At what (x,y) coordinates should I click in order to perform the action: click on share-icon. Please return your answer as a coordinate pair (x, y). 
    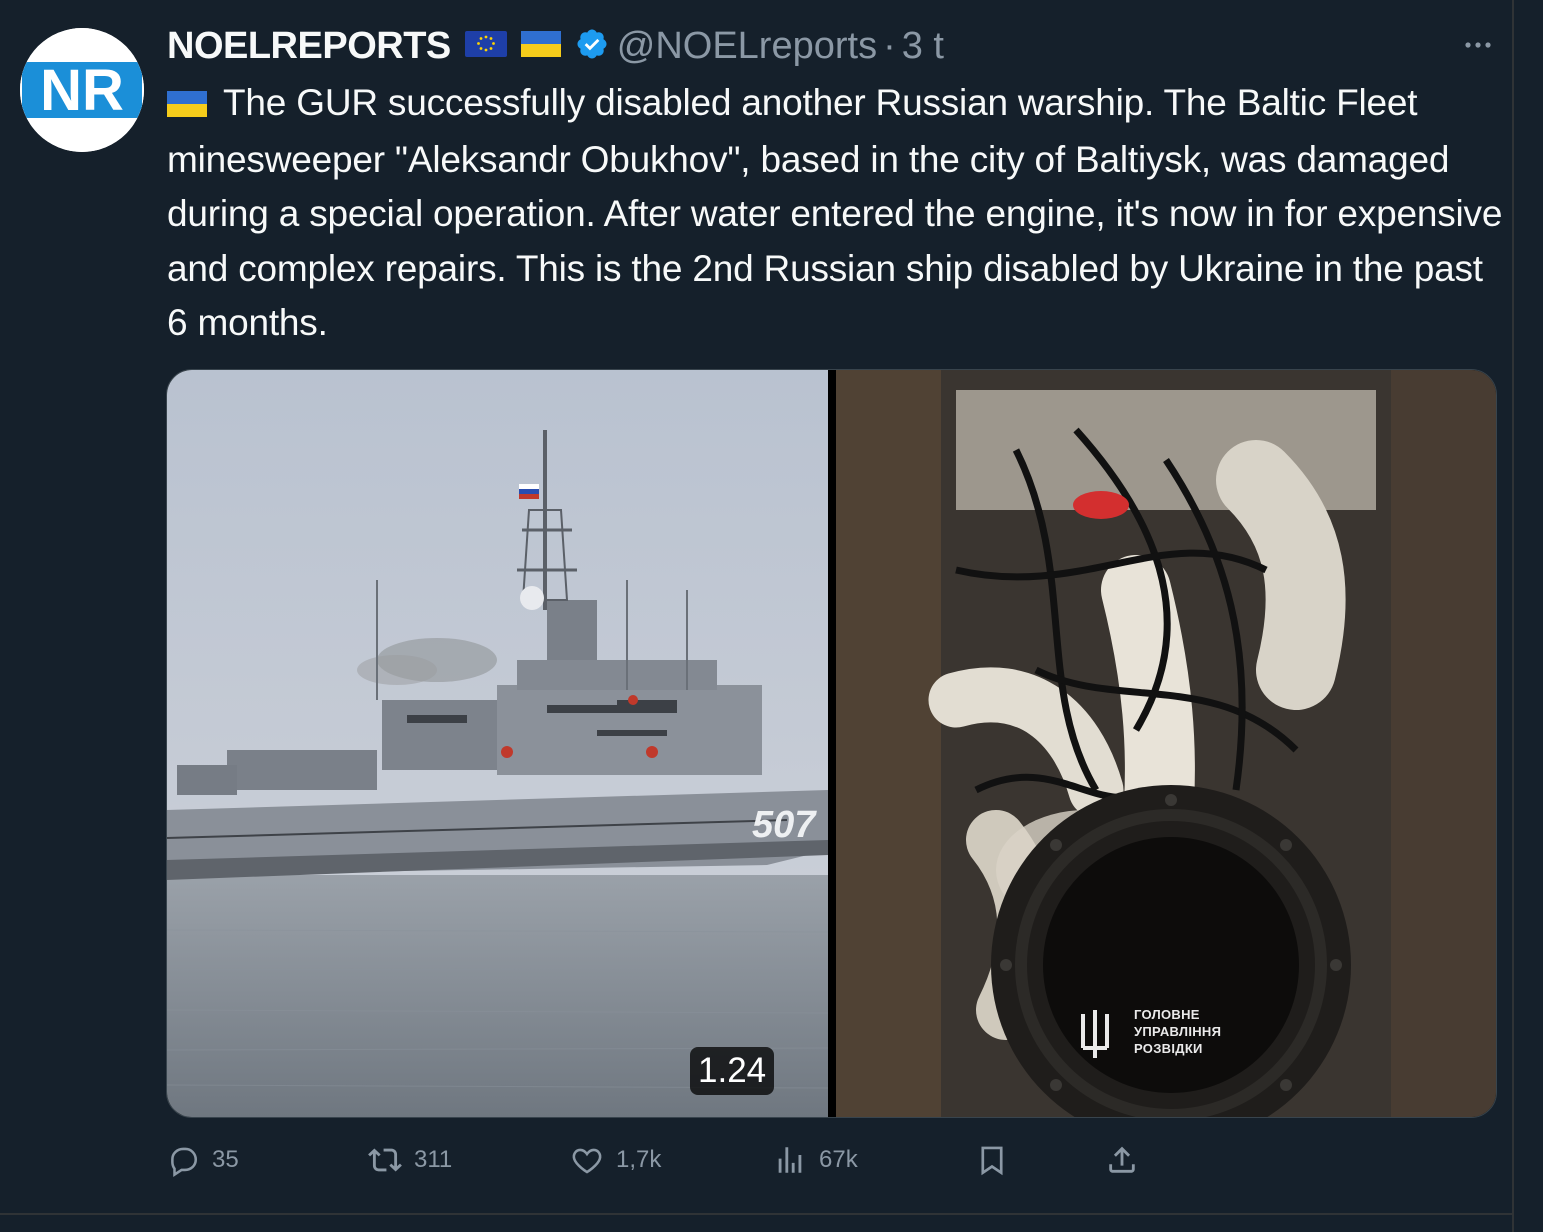
    Looking at the image, I should click on (1122, 1159).